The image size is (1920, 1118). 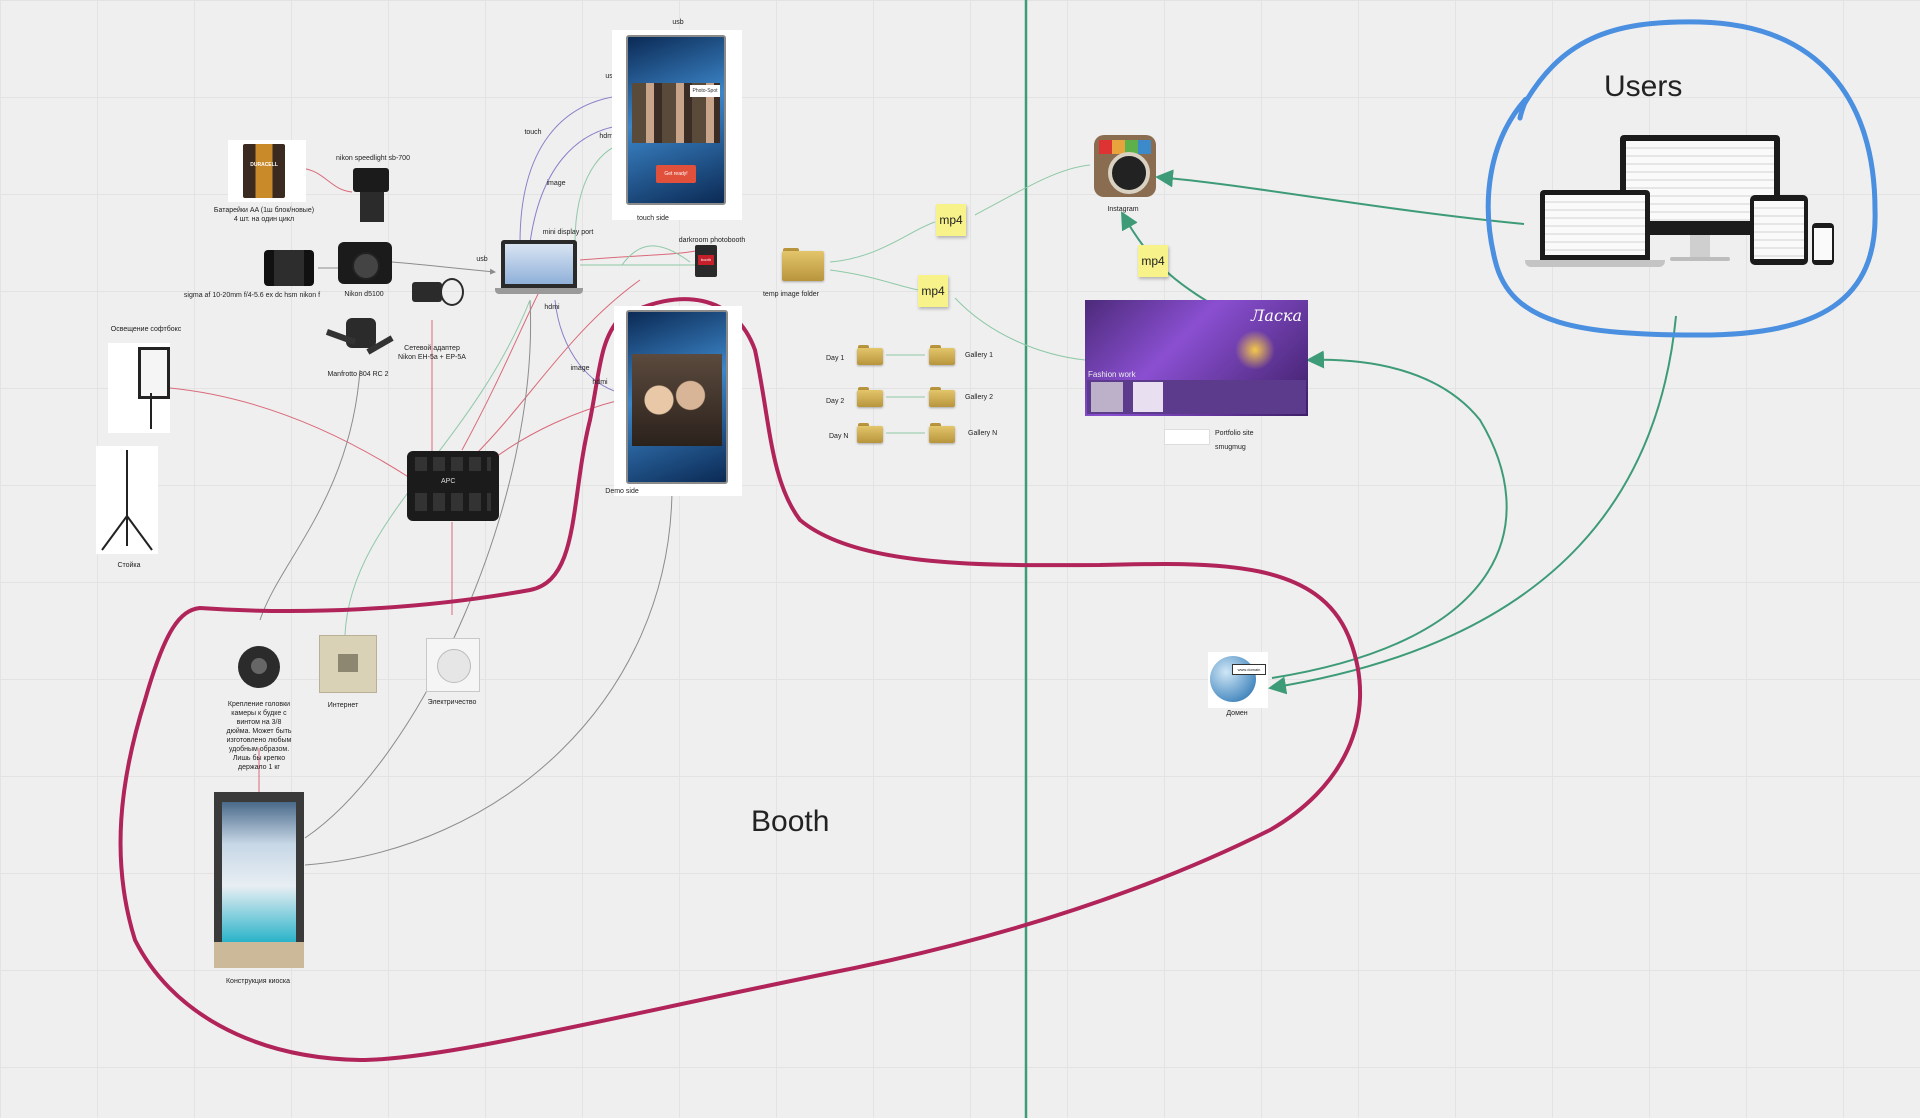 I want to click on light-stand, so click(x=127, y=500).